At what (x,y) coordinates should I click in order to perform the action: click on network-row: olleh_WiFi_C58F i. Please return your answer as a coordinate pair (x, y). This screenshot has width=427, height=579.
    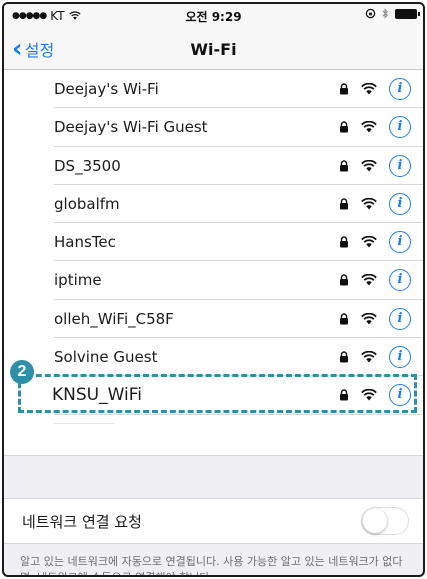
    Looking at the image, I should click on (213, 319).